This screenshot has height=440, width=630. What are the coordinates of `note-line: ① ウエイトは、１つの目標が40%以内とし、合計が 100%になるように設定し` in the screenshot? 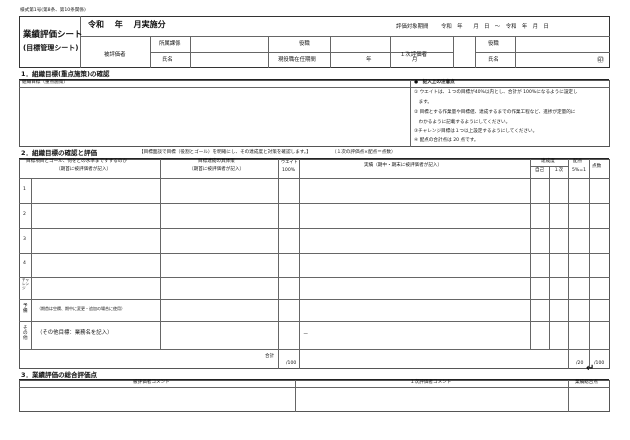 It's located at (496, 92).